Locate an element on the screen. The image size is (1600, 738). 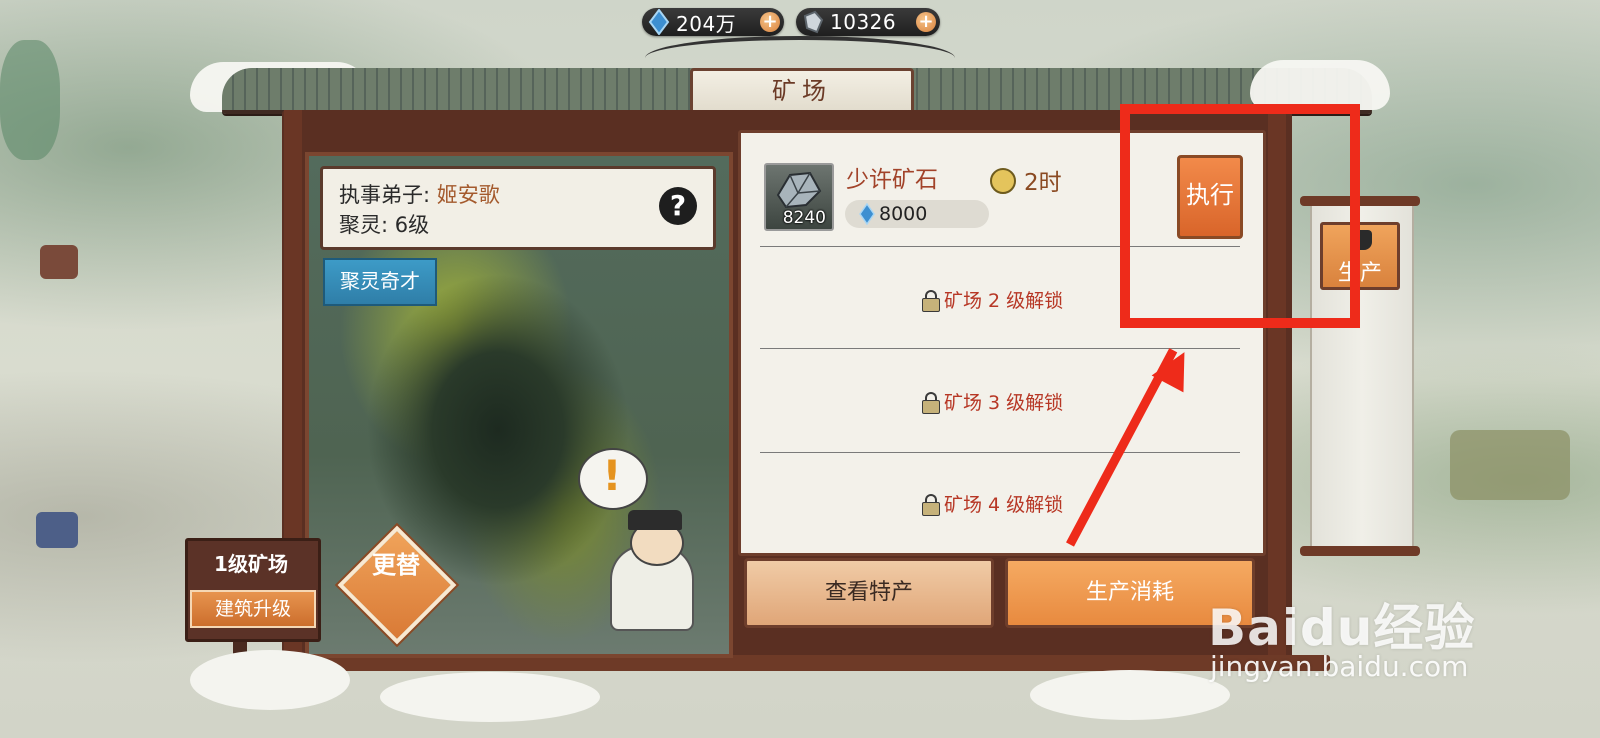
currency-spirit-stone: 204万 + is located at coordinates (713, 22).